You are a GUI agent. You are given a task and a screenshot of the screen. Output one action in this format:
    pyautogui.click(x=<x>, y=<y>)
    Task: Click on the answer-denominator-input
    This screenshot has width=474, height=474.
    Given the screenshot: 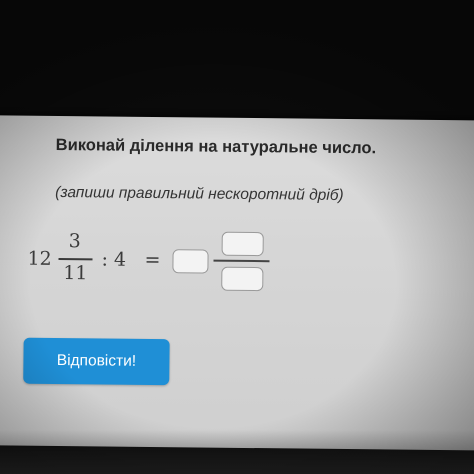 What is the action you would take?
    pyautogui.click(x=242, y=279)
    